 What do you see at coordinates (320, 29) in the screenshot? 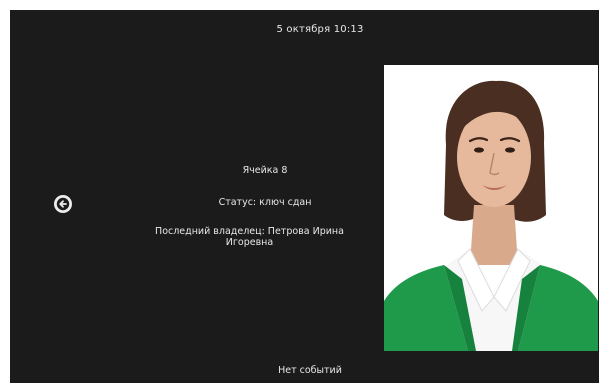
I see `datetime-label: 5 октября 10:13` at bounding box center [320, 29].